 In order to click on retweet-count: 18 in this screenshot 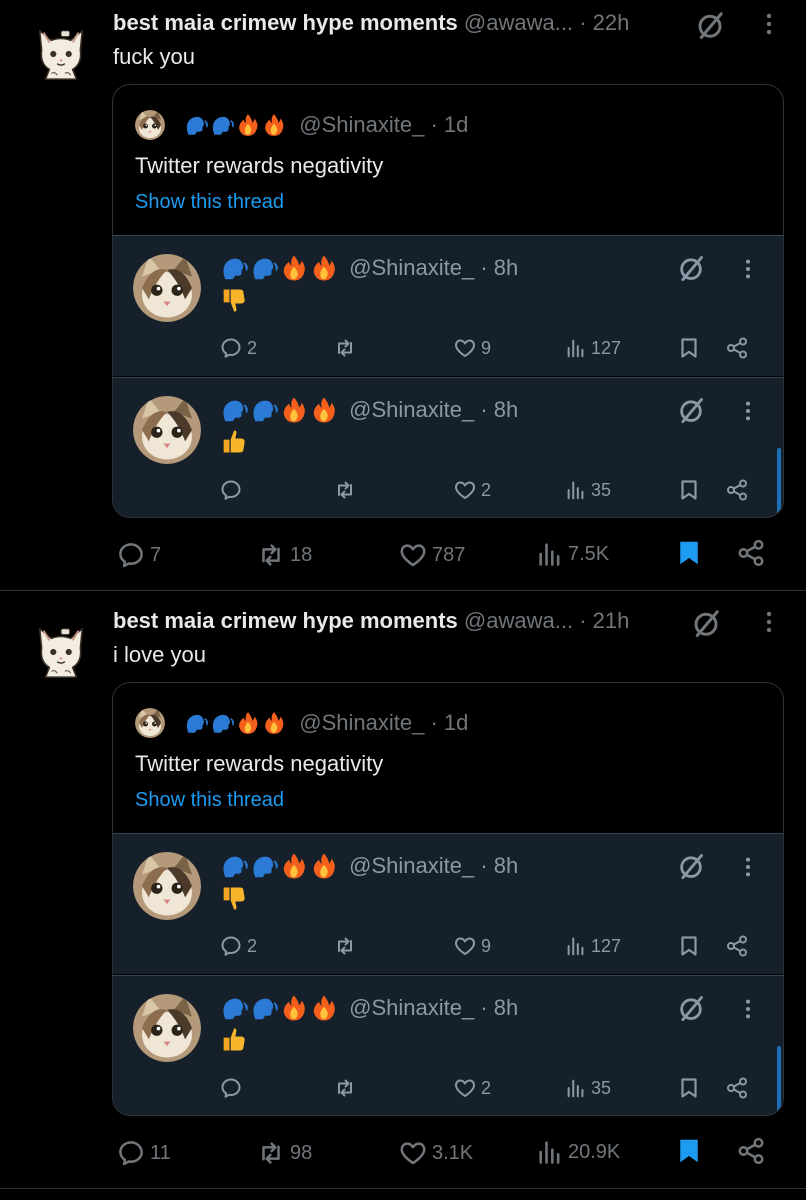, I will do `click(284, 555)`.